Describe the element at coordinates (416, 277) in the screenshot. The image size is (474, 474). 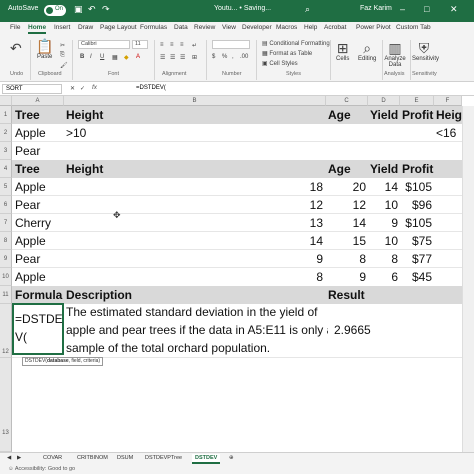
I see `cell-e10: $45` at that location.